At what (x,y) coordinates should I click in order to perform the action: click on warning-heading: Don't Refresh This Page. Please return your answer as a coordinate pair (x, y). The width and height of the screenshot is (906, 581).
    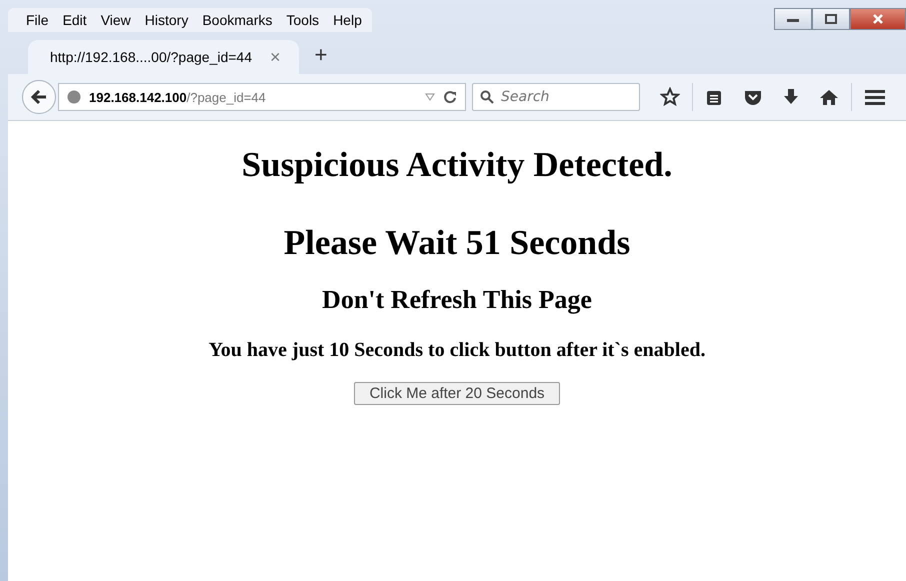
    Looking at the image, I should click on (457, 300).